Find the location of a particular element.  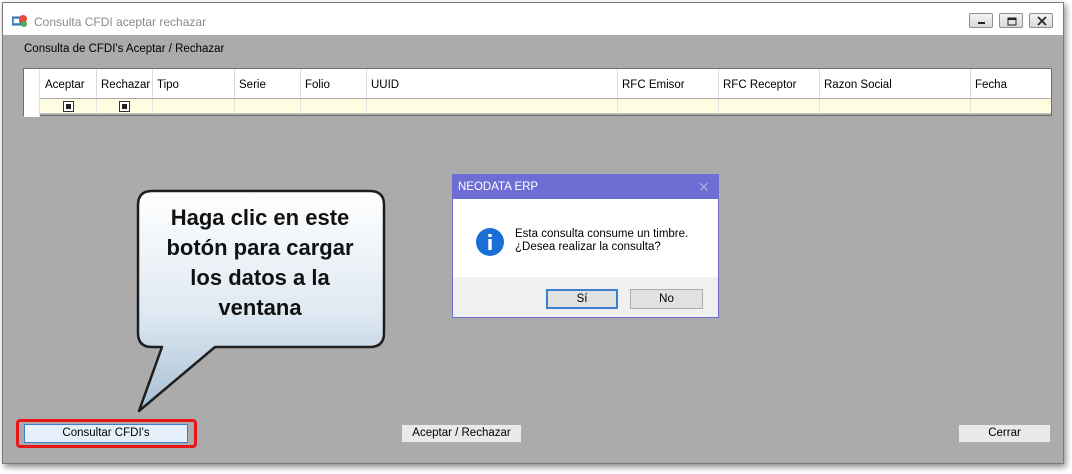

cerrar-button: Cerrar is located at coordinates (1004, 433).